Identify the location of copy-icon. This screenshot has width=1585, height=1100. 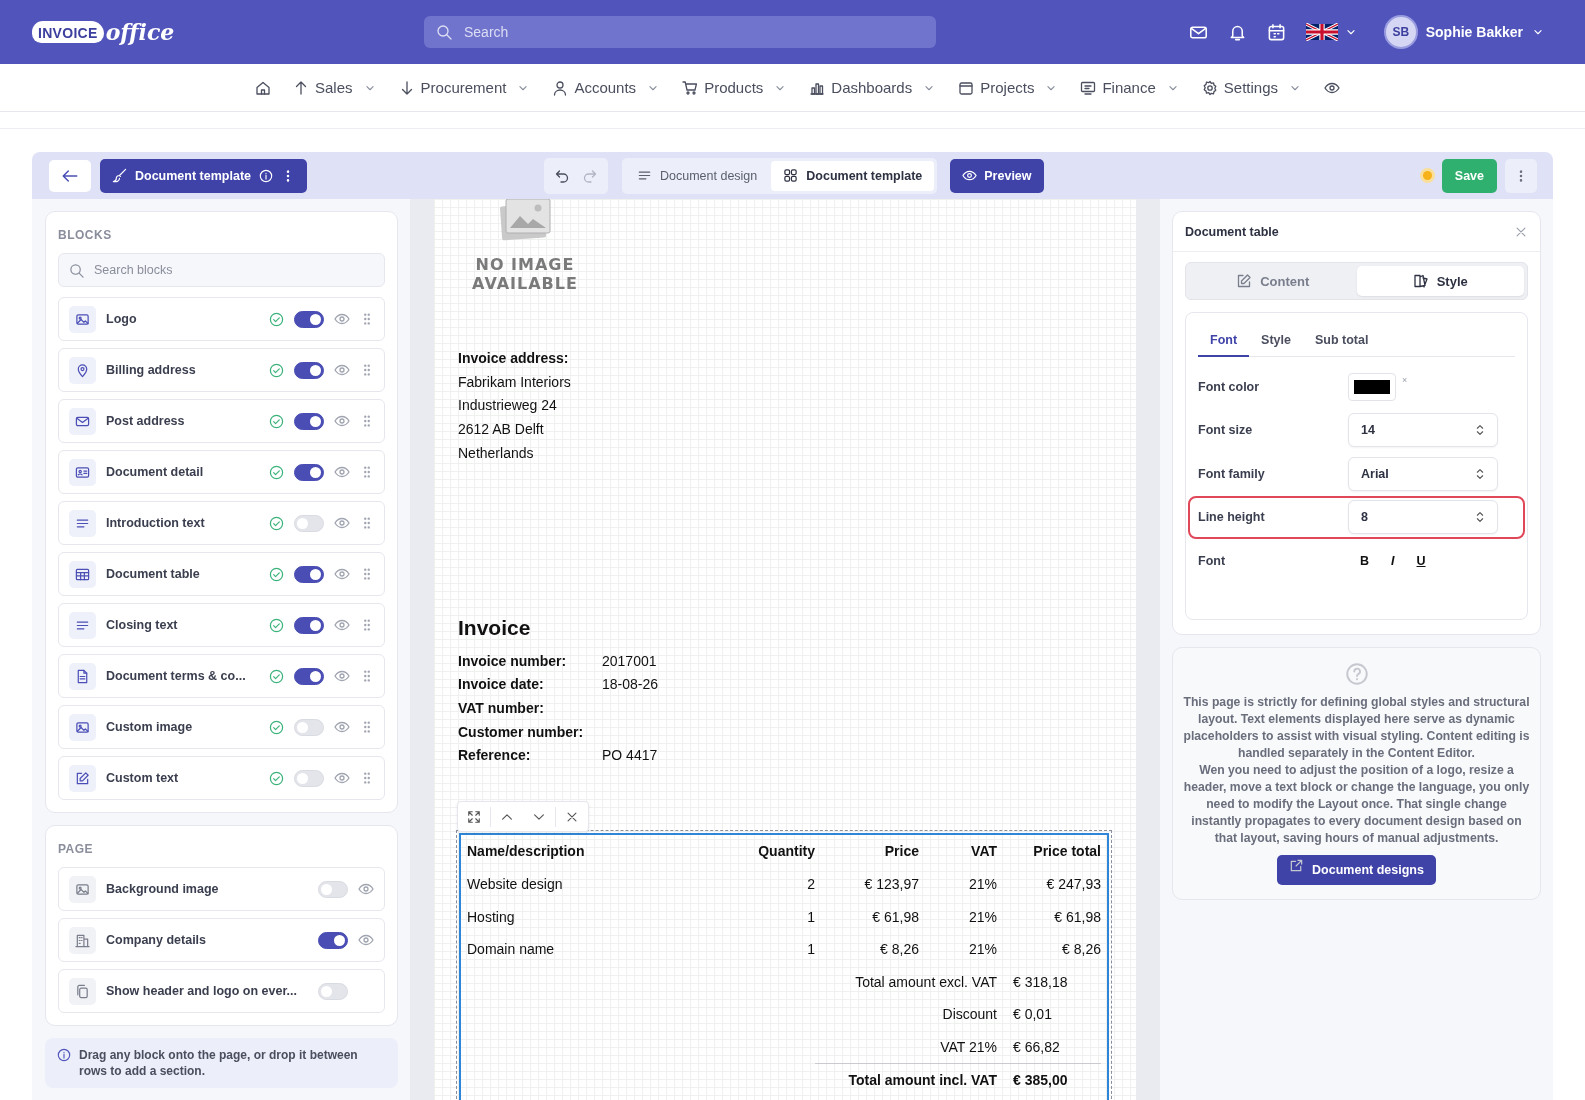
(82, 991).